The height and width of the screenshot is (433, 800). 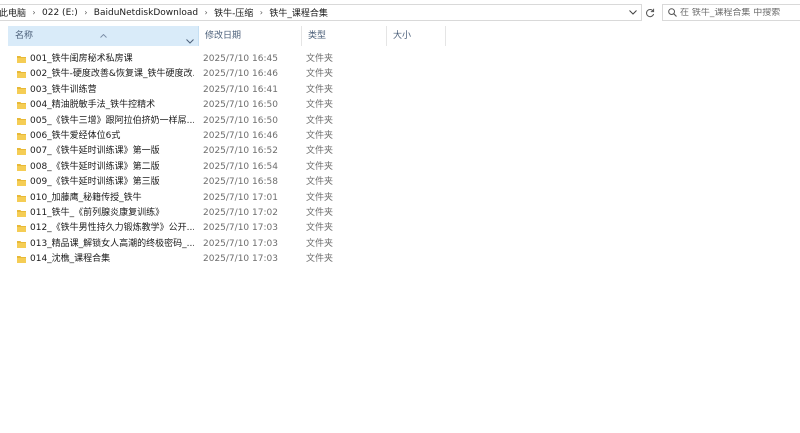 What do you see at coordinates (400, 121) in the screenshot?
I see `table-row: 005_《铁牛三增》跟阿拉伯挤奶一样屌... 2025/7/10 16:50 文件夹` at bounding box center [400, 121].